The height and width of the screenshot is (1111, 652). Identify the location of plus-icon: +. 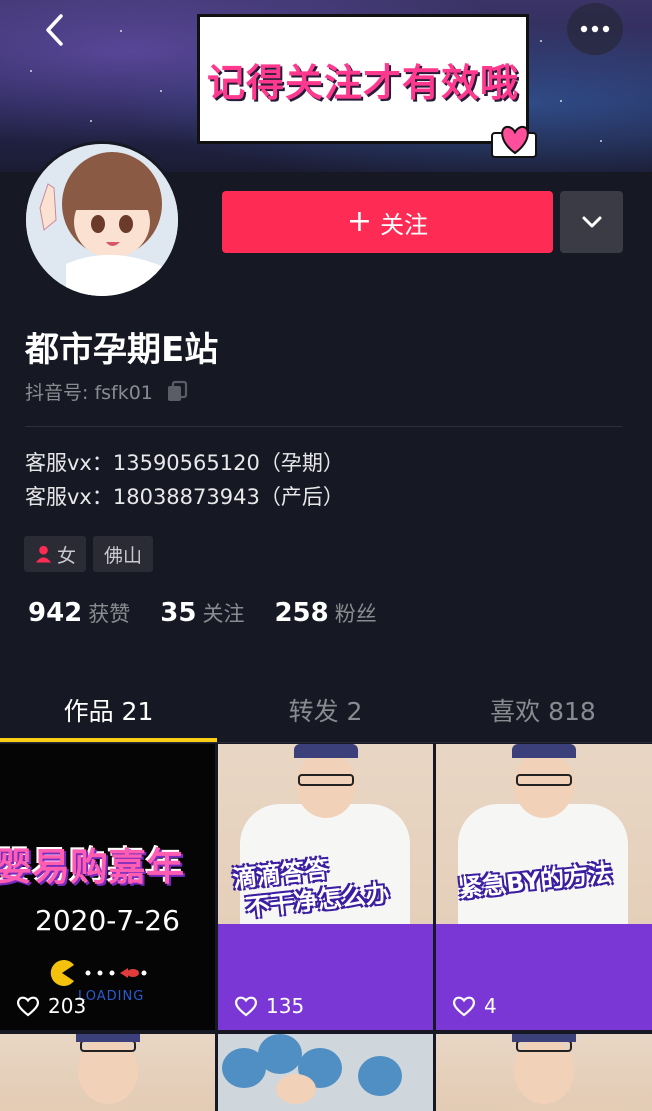
(359, 221).